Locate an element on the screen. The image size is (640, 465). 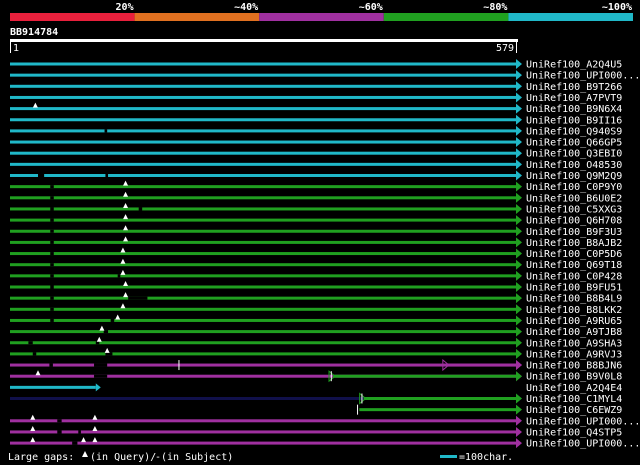
hit-row: UniRef100_B9N6X4 is located at coordinates (316, 109).